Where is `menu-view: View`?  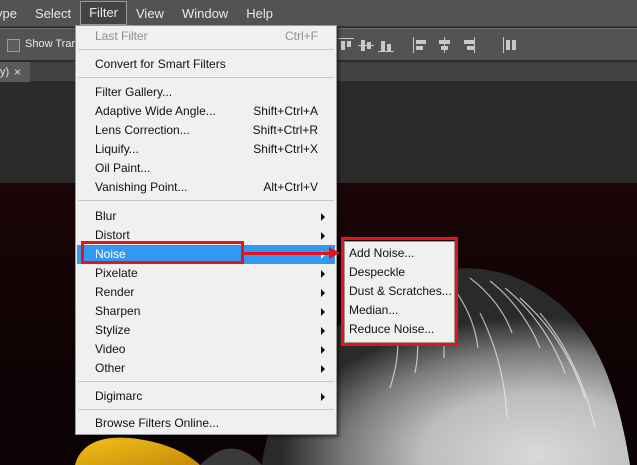 menu-view: View is located at coordinates (150, 13).